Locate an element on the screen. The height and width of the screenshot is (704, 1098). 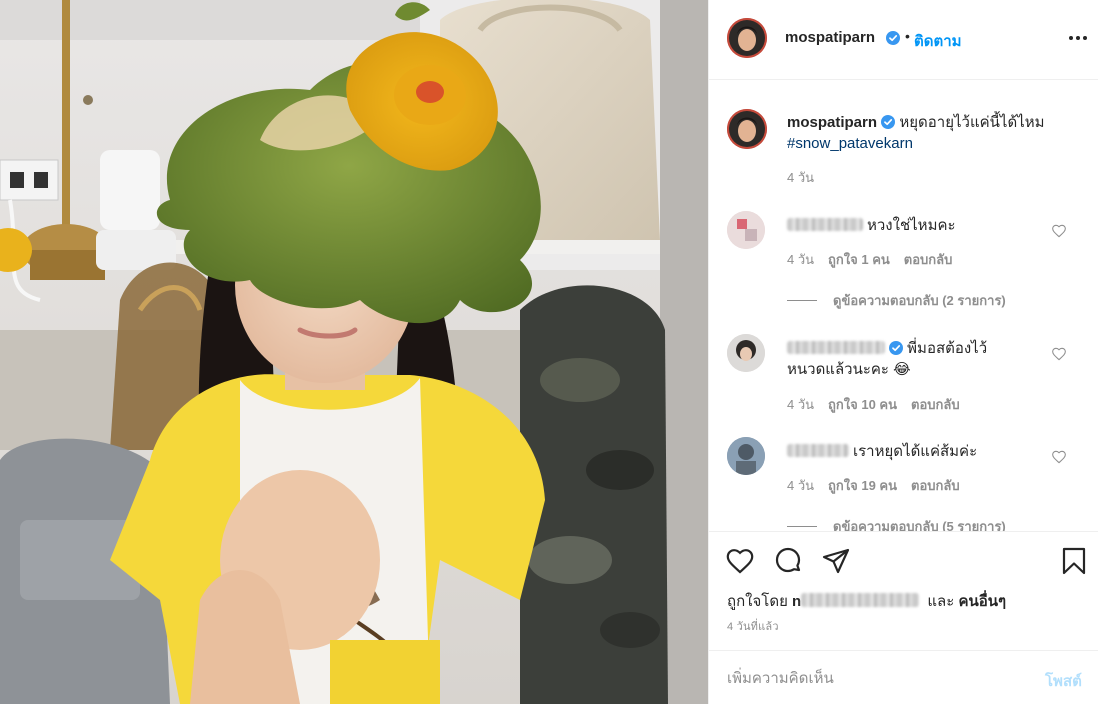
liked-by-username-blurred is located at coordinates (860, 600).